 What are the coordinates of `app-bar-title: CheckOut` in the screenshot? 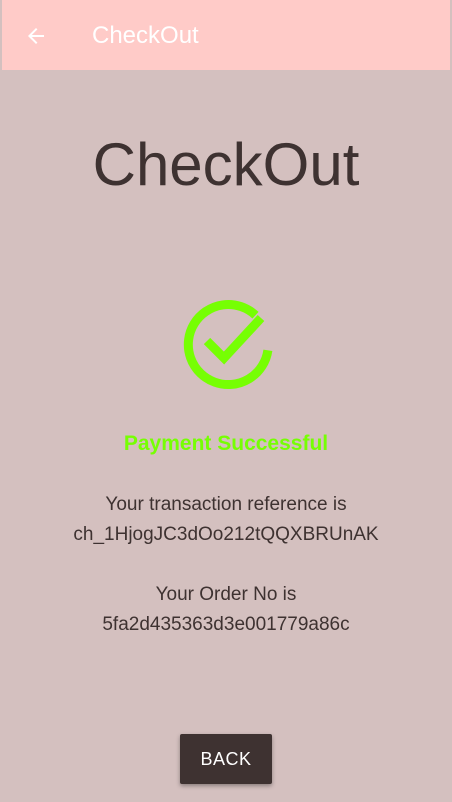 It's located at (145, 35).